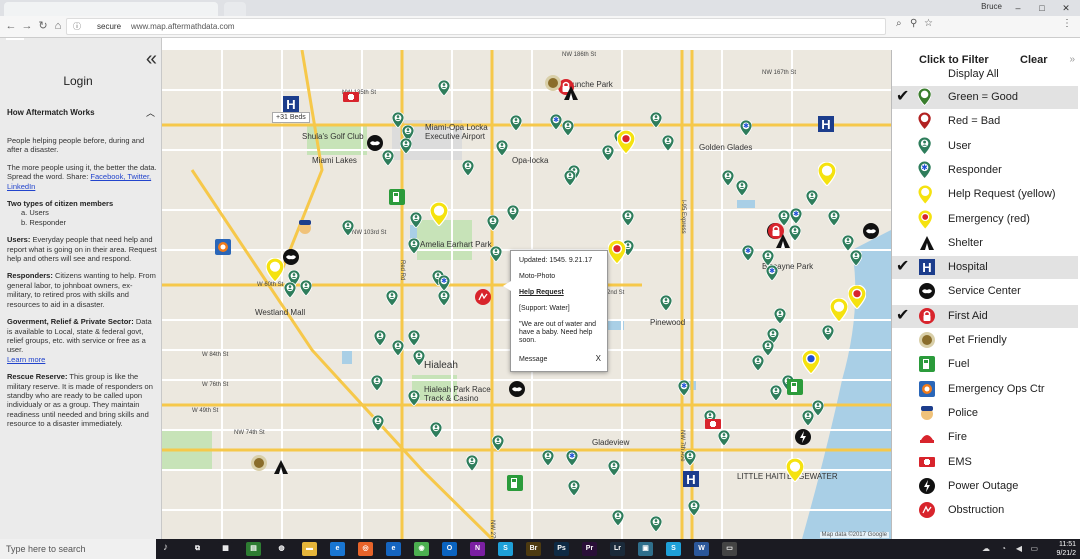  What do you see at coordinates (183, 26) in the screenshot?
I see `url-text: www.map.aftermathdata.com` at bounding box center [183, 26].